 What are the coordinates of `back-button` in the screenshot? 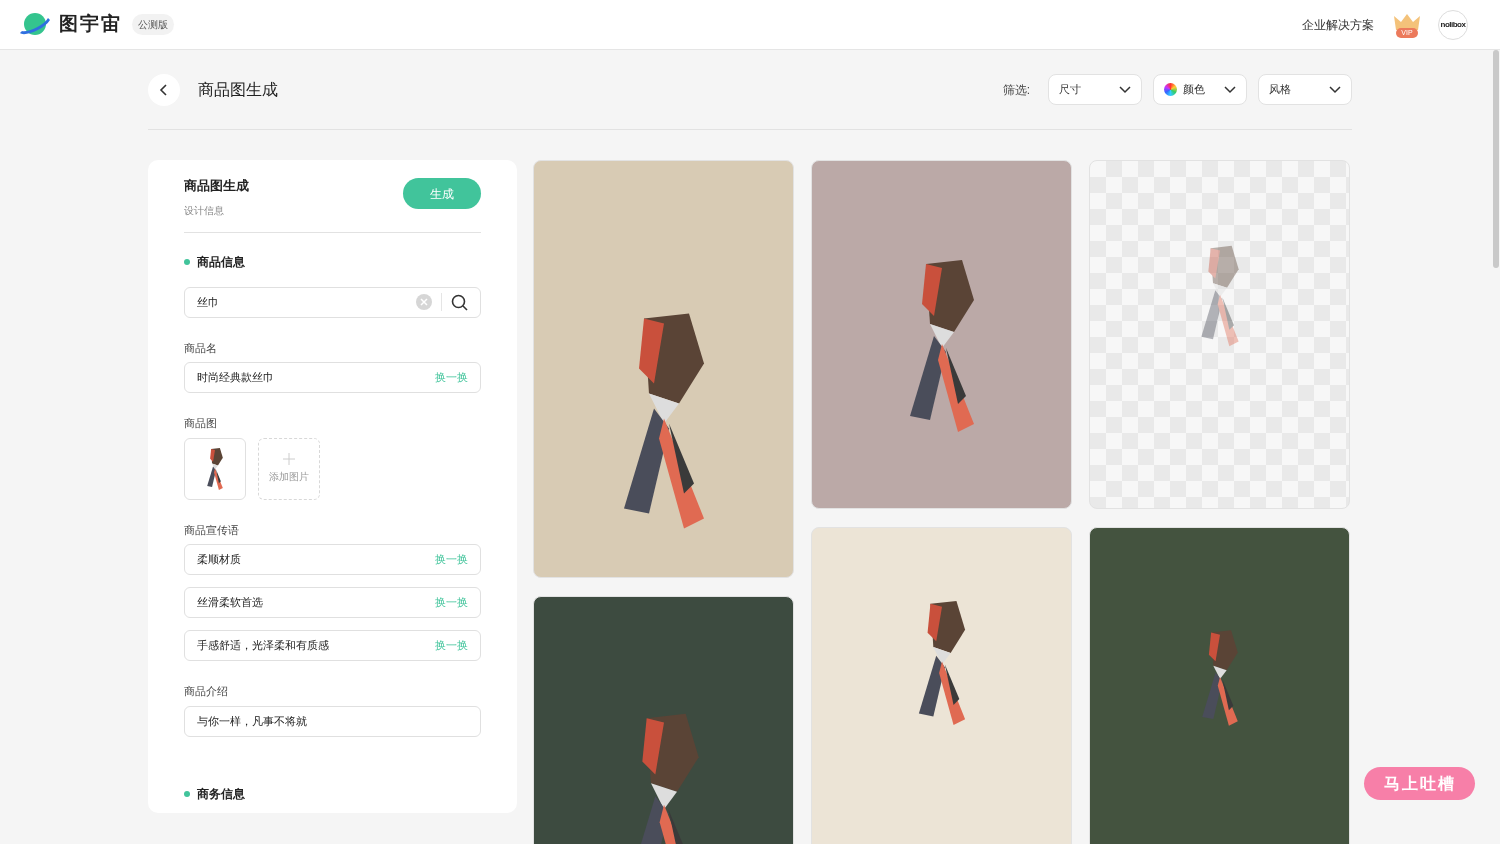 It's located at (164, 89).